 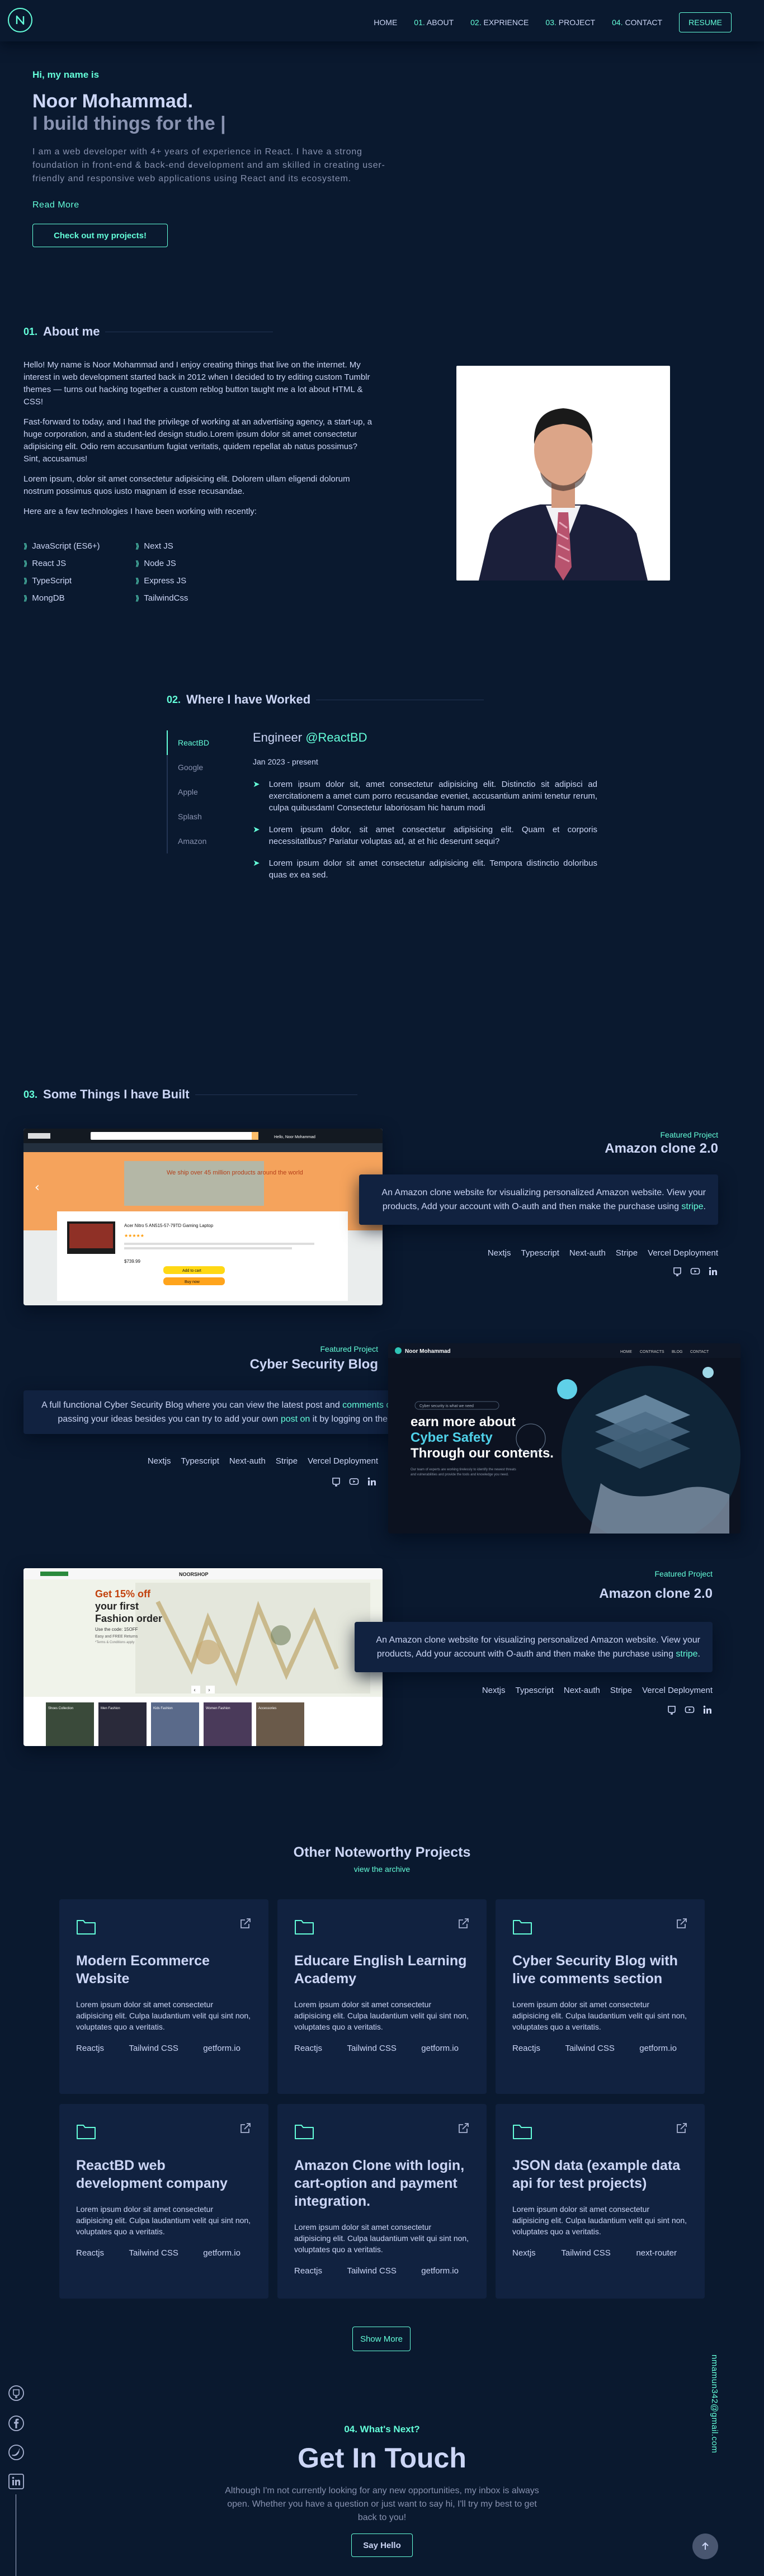 What do you see at coordinates (276, 1094) in the screenshot?
I see `divider` at bounding box center [276, 1094].